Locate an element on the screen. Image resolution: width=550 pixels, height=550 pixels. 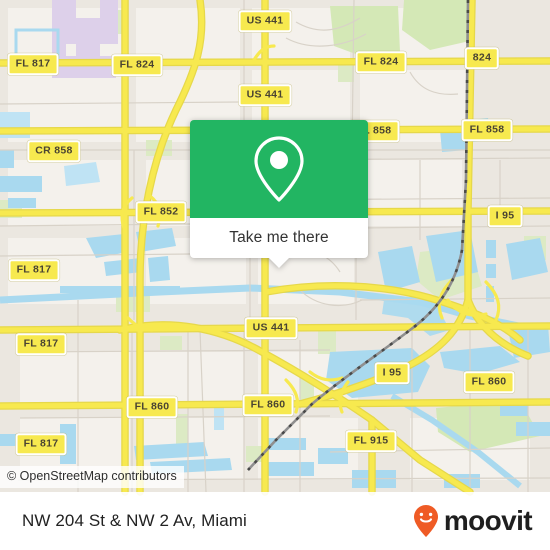
take-me-there-label: Take me there is located at coordinates (279, 237).